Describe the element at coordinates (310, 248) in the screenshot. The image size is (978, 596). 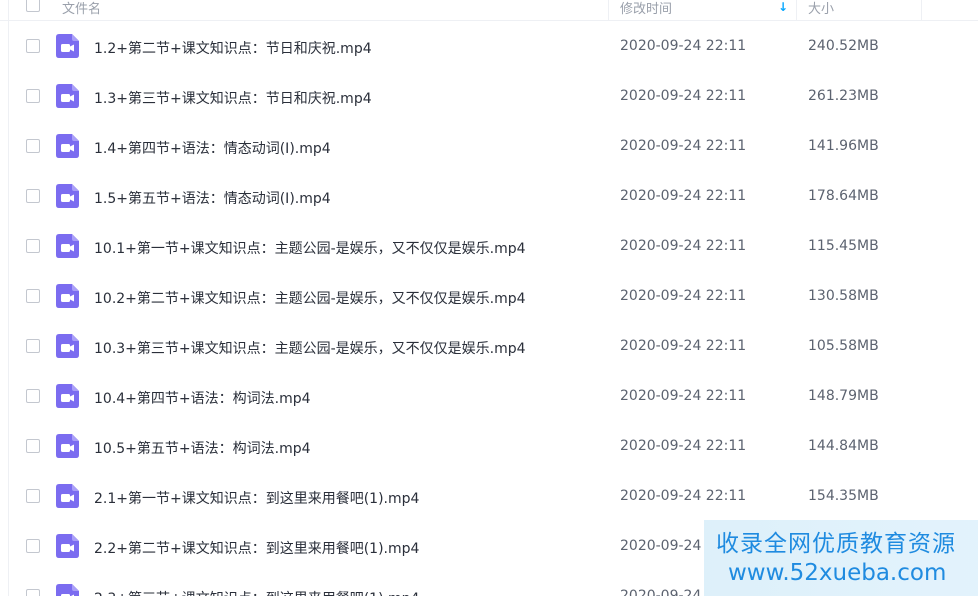
I see `file-name: 10.1+第一节+课文知识点：主题公园-是娱乐，又不仅仅是娱乐.mp4` at that location.